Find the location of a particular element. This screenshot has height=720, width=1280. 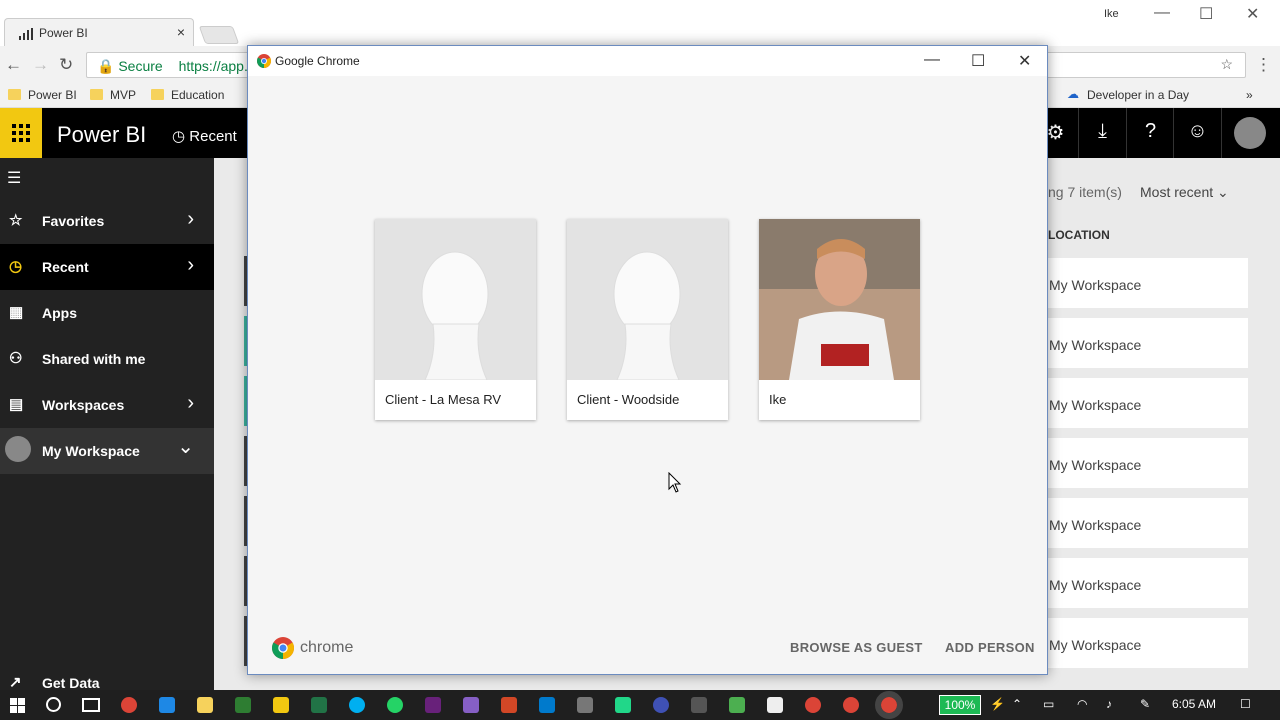

app-title: Power BI is located at coordinates (101, 135).